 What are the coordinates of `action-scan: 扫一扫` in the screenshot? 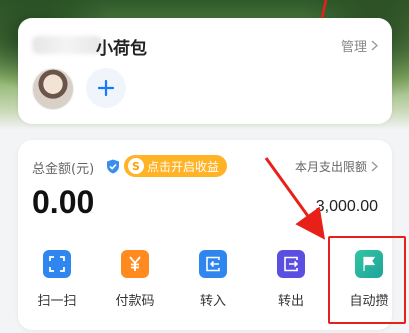 It's located at (57, 288).